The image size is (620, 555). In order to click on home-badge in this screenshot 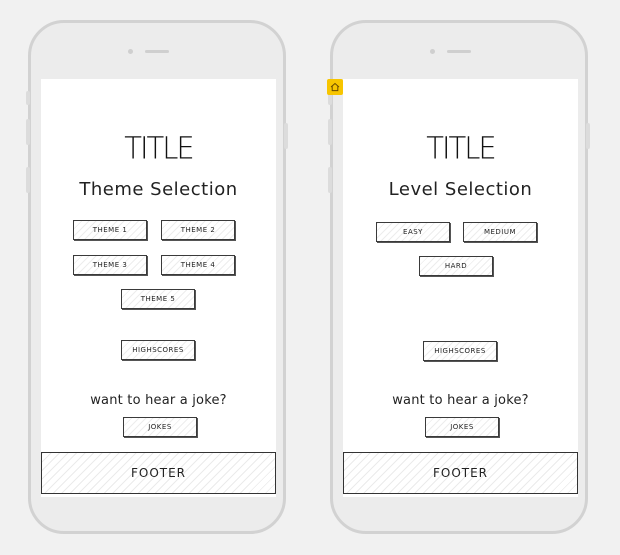, I will do `click(335, 87)`.